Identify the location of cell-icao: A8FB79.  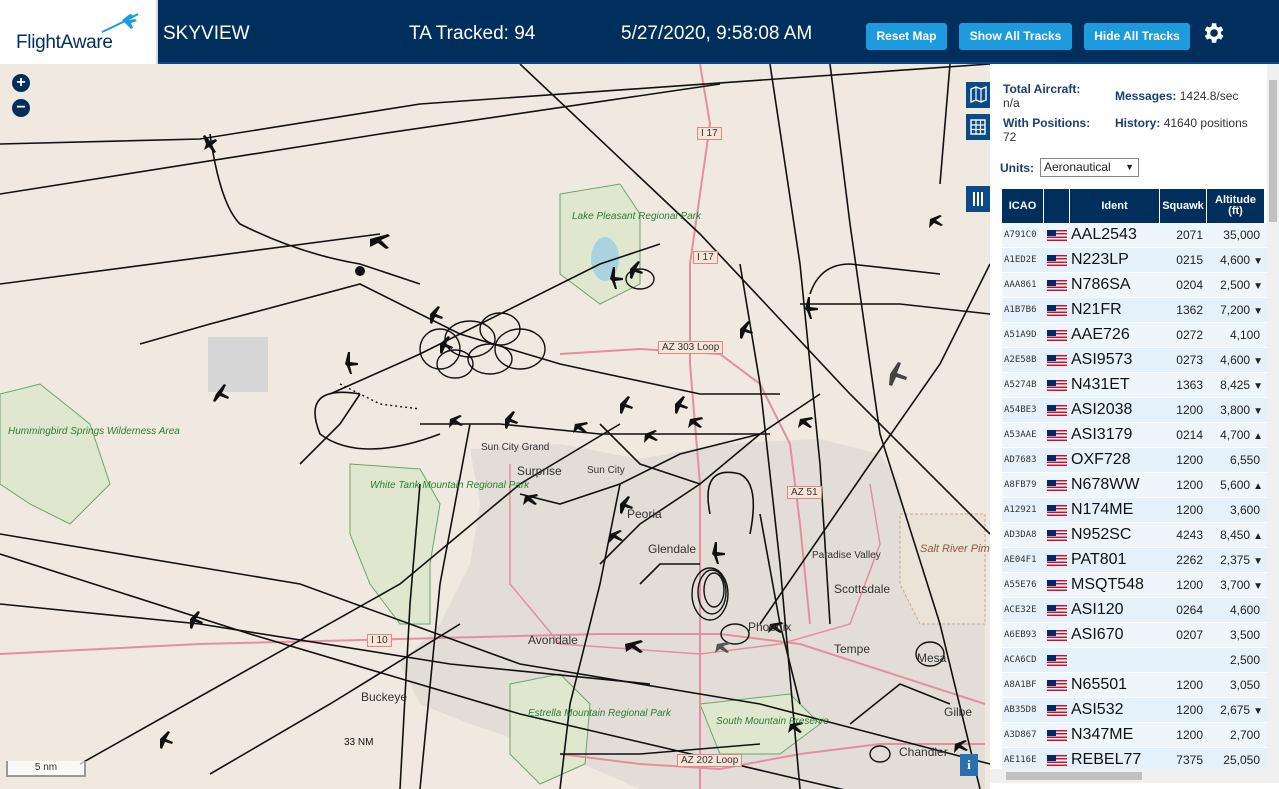
(1020, 485).